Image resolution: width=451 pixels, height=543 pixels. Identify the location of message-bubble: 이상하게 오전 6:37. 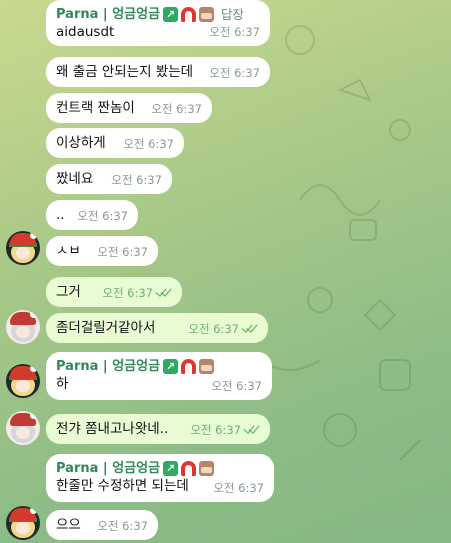
(115, 143).